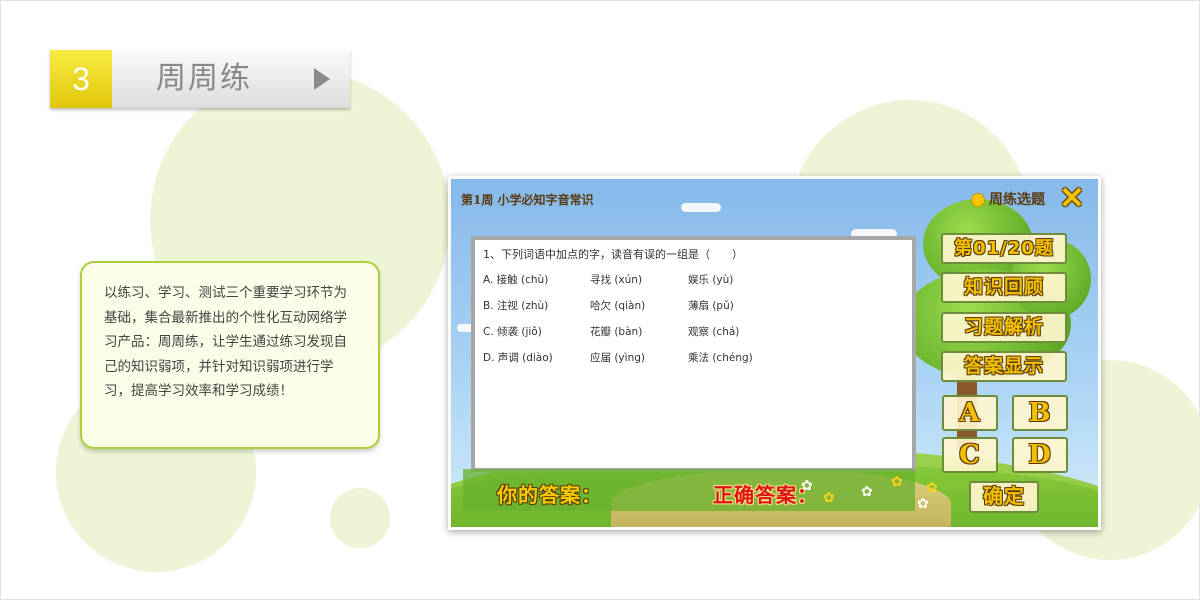 The image size is (1200, 600). What do you see at coordinates (970, 455) in the screenshot?
I see `answer-c-button: C` at bounding box center [970, 455].